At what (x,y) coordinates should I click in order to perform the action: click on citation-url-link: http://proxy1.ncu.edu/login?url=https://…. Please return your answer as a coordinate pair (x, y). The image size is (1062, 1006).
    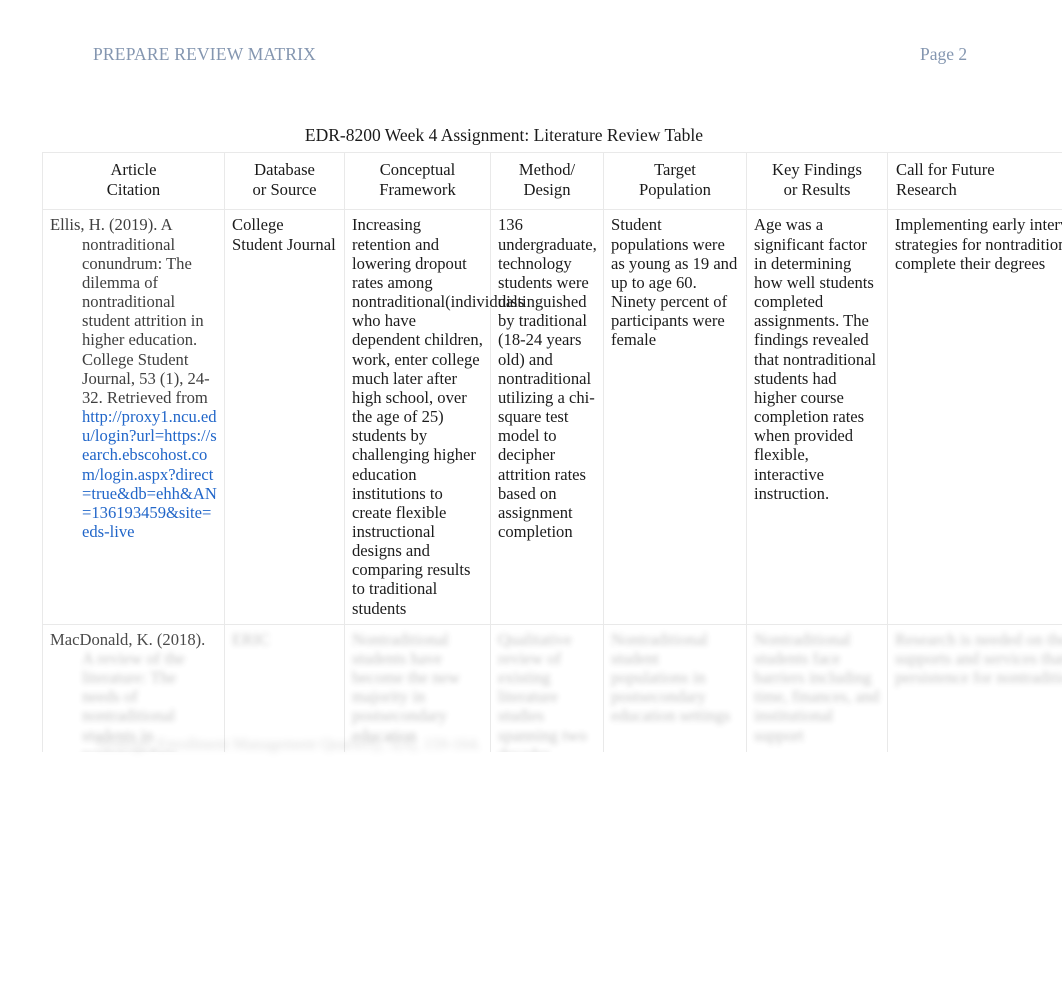
    Looking at the image, I should click on (149, 474).